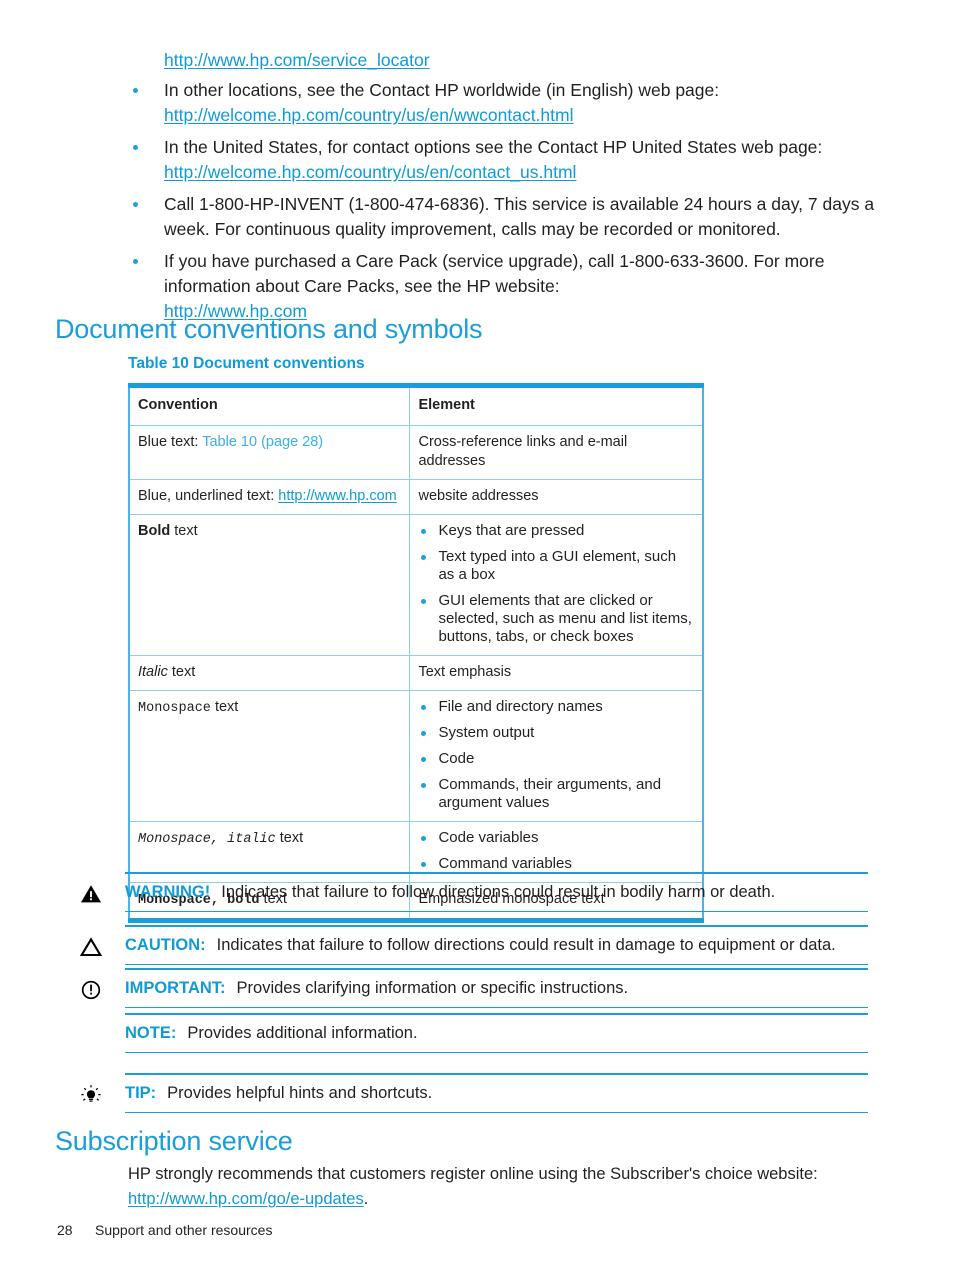  Describe the element at coordinates (246, 363) in the screenshot. I see `table-caption: Table 10 Document conventions` at that location.